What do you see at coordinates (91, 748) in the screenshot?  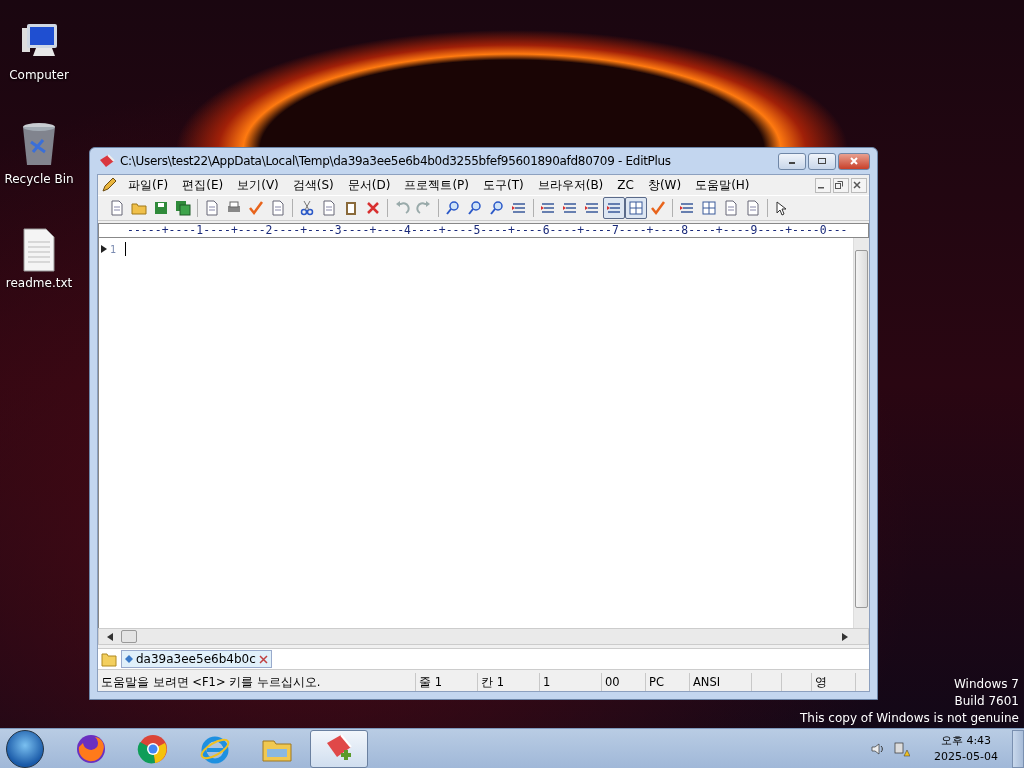 I see `firefox-icon` at bounding box center [91, 748].